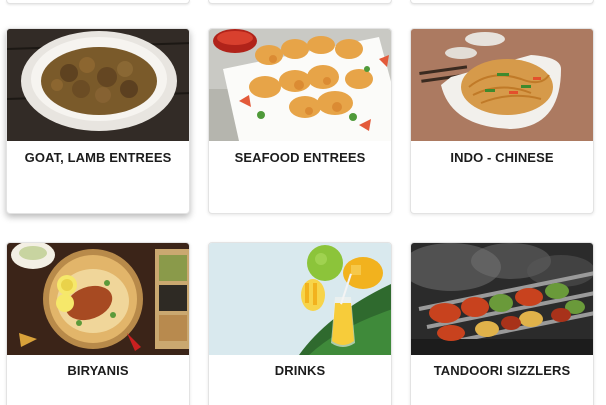 This screenshot has height=405, width=606. What do you see at coordinates (300, 299) in the screenshot?
I see `mango-lassi-image` at bounding box center [300, 299].